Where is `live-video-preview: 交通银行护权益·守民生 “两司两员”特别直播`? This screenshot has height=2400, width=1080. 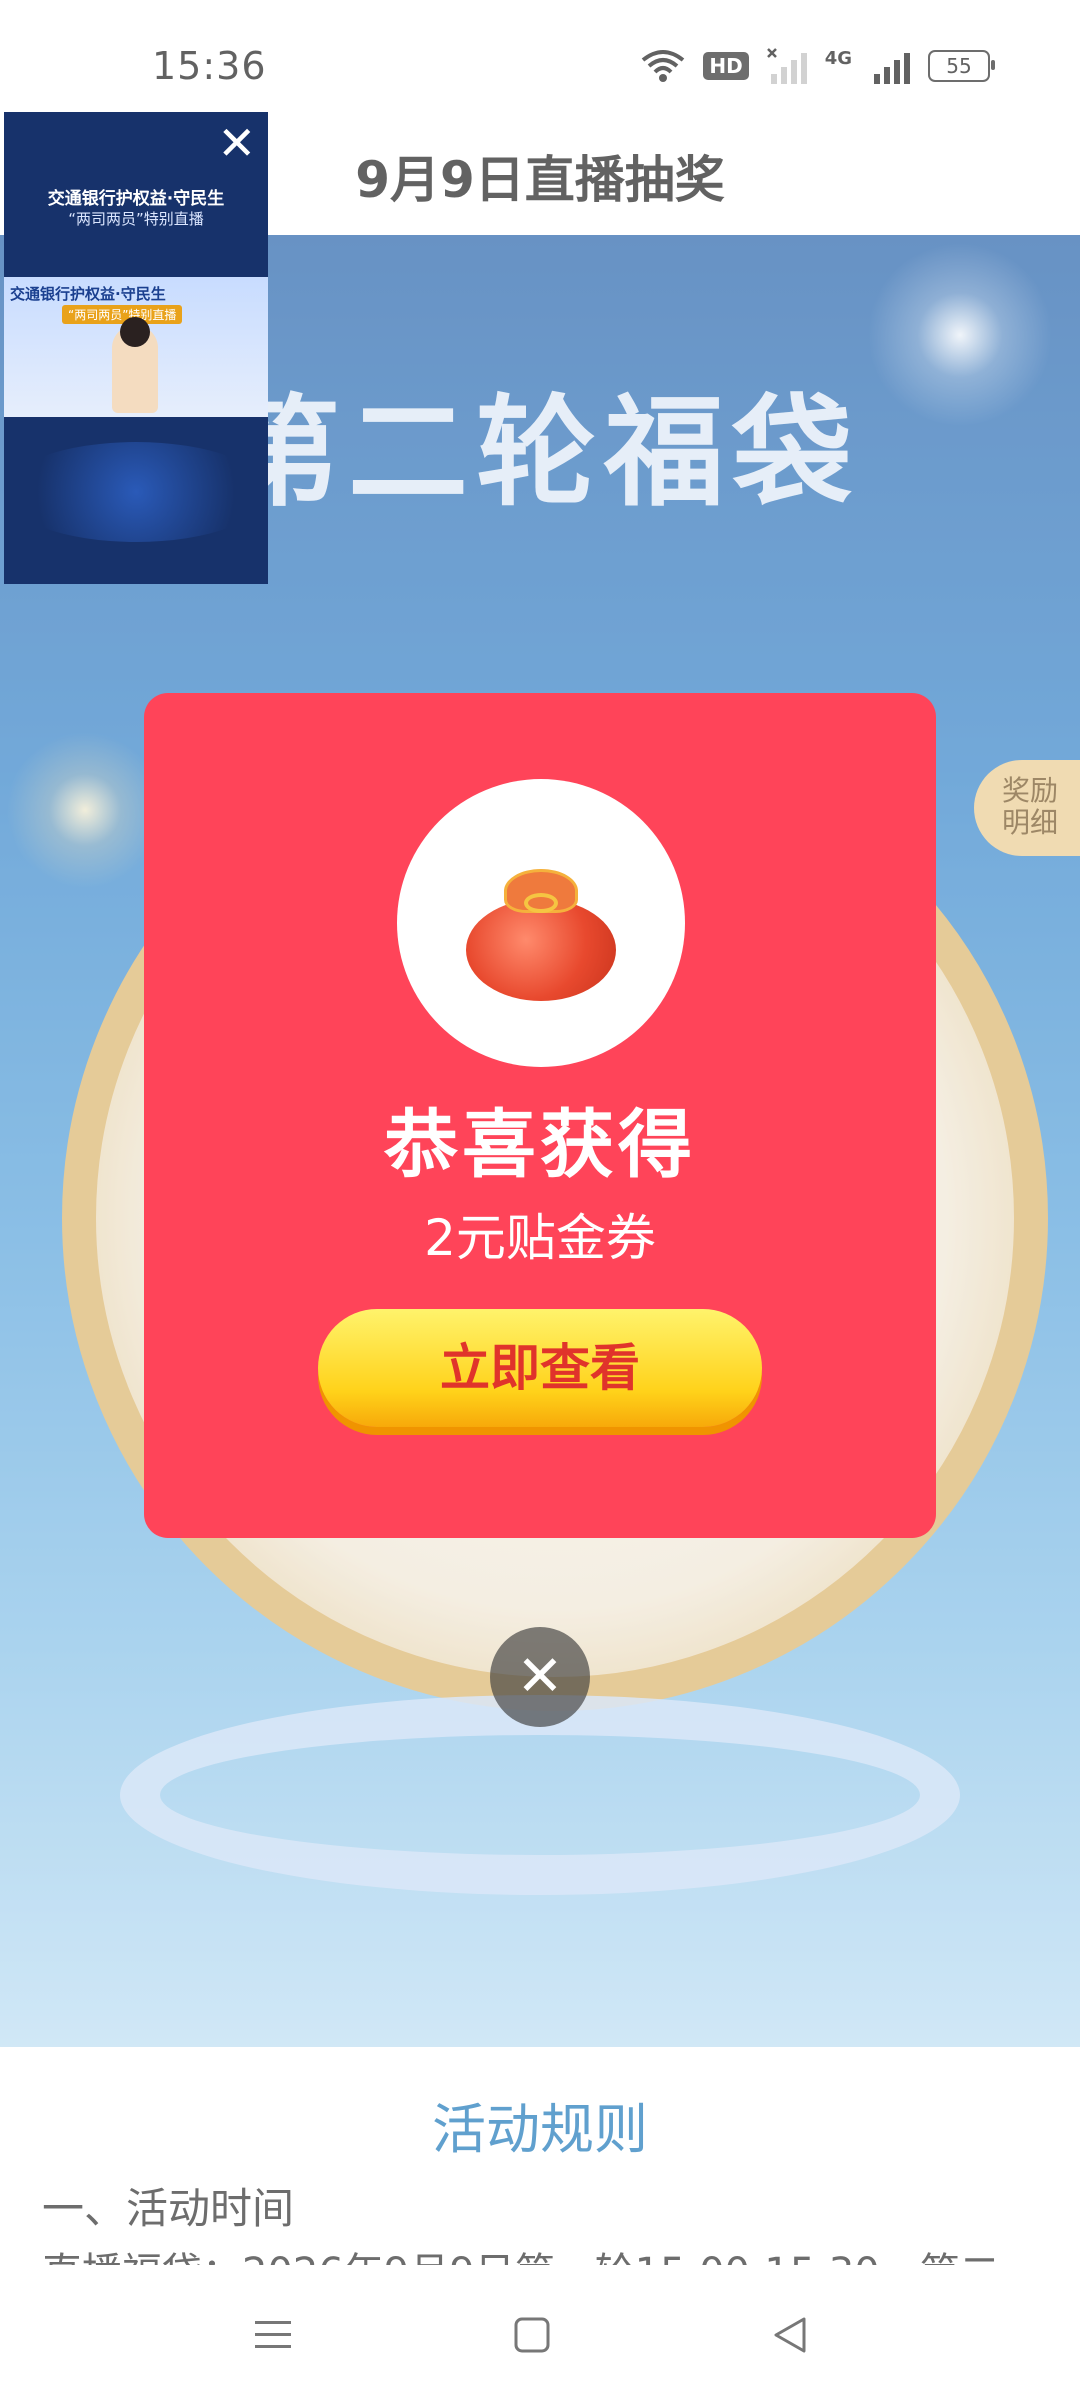
live-video-preview: 交通银行护权益·守民生 “两司两员”特别直播 is located at coordinates (136, 347).